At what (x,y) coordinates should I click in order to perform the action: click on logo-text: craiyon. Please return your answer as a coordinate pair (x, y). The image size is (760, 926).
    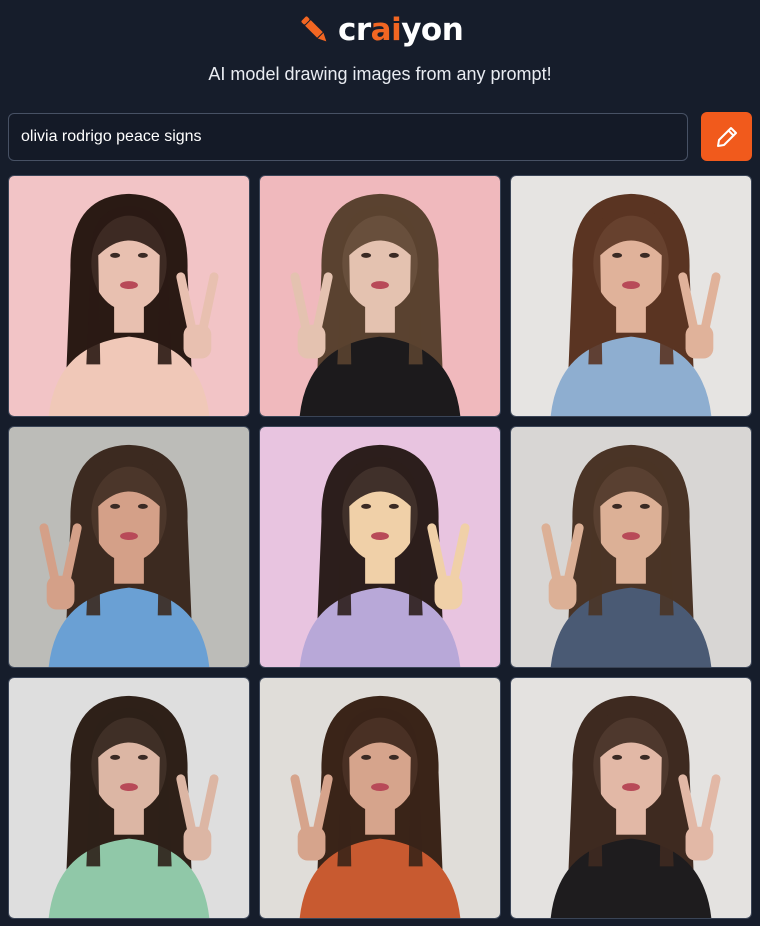
    Looking at the image, I should click on (401, 30).